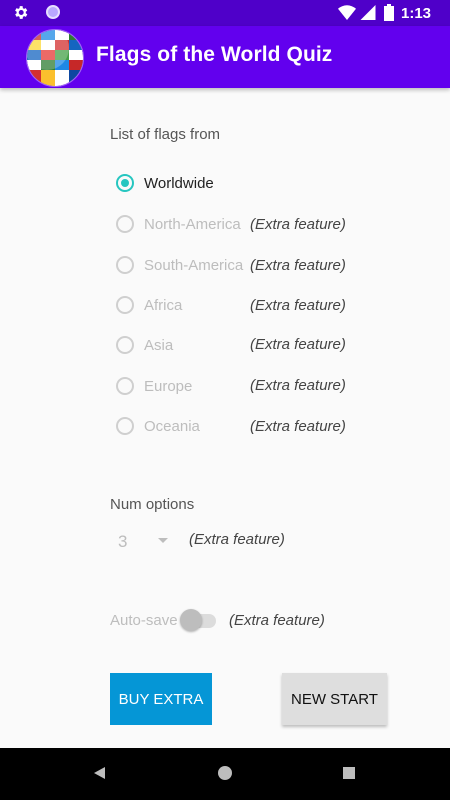 The height and width of the screenshot is (800, 450). What do you see at coordinates (194, 265) in the screenshot?
I see `radio-label: South-America` at bounding box center [194, 265].